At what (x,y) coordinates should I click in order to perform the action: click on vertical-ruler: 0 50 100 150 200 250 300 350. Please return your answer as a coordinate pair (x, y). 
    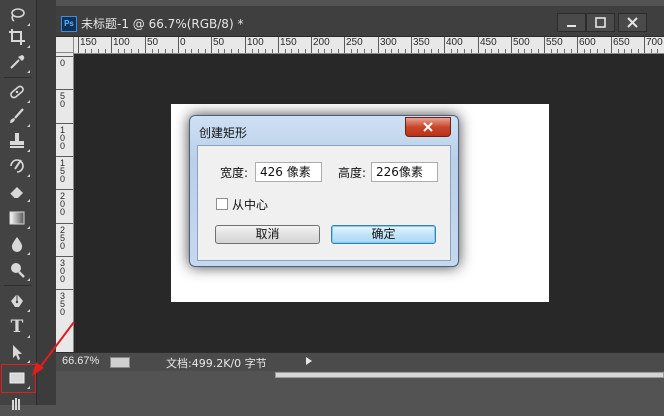
    Looking at the image, I should click on (65, 202).